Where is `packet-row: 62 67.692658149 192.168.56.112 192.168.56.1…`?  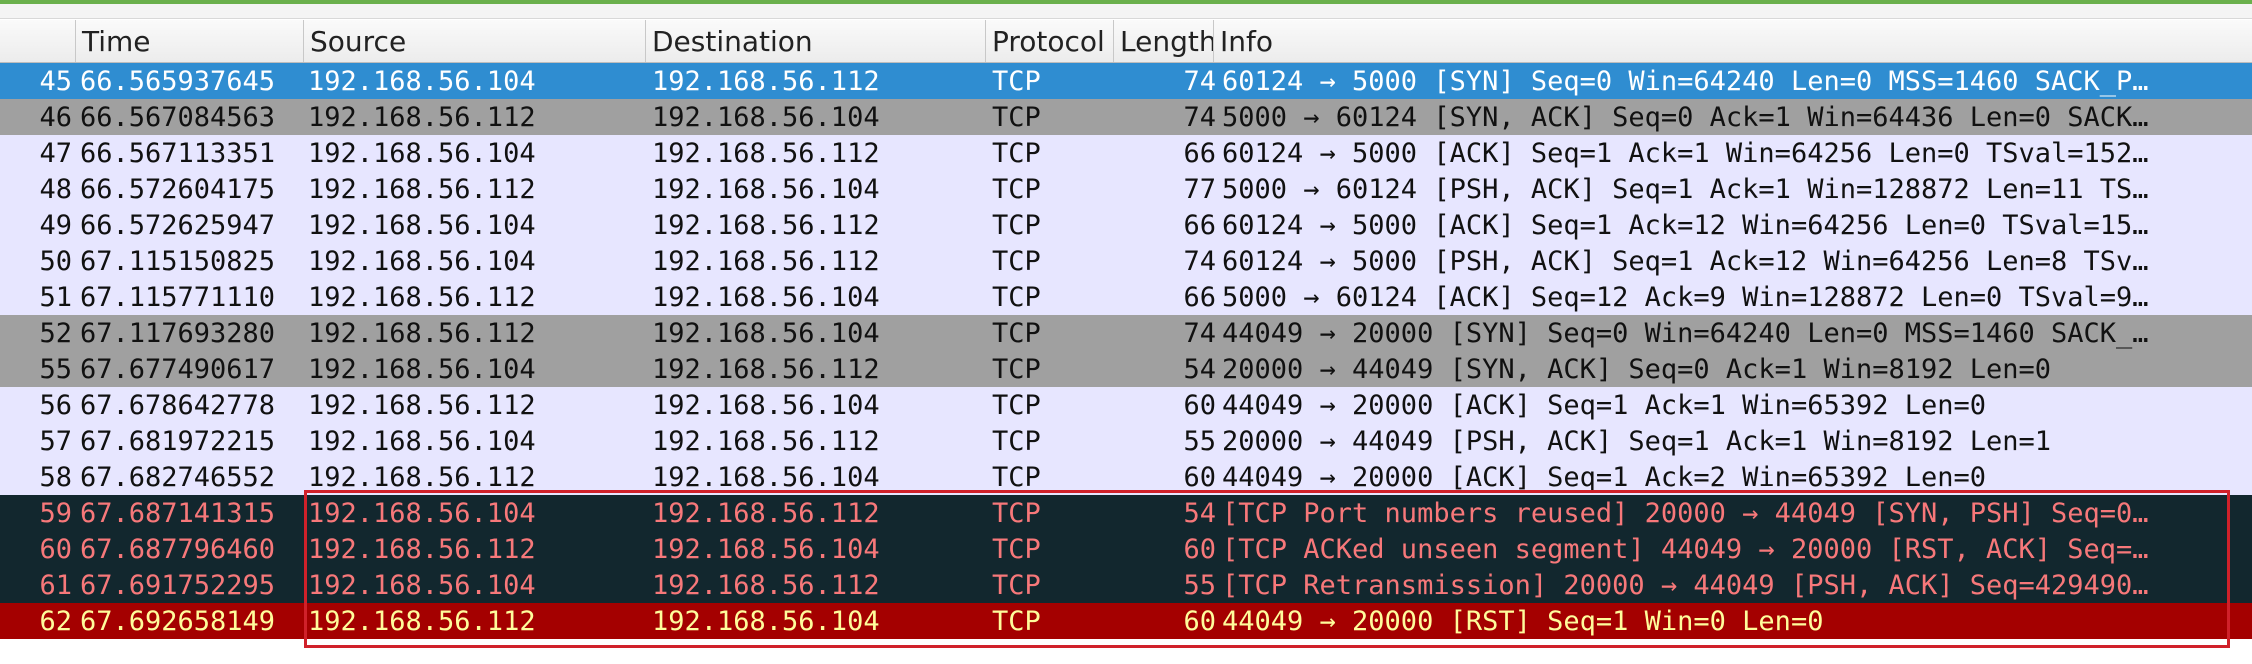
packet-row: 62 67.692658149 192.168.56.112 192.168.56.1… is located at coordinates (1126, 621).